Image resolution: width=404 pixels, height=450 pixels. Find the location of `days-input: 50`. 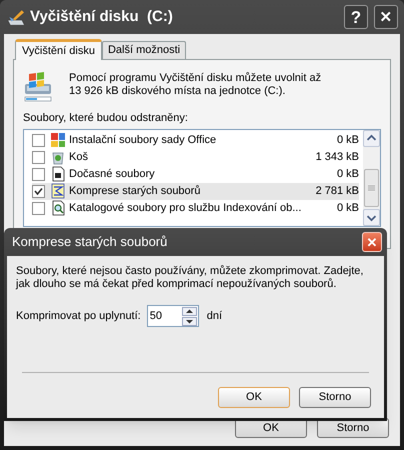

days-input: 50 is located at coordinates (163, 316).